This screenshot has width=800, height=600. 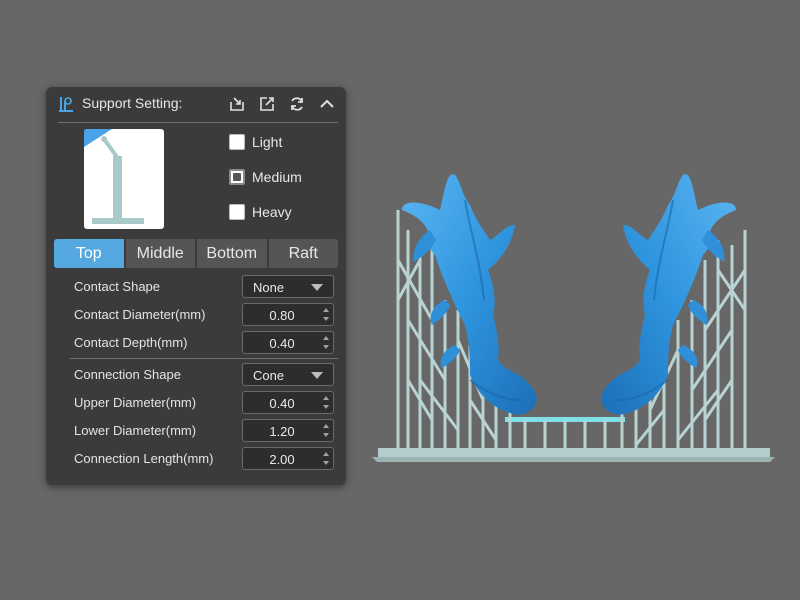 What do you see at coordinates (237, 142) in the screenshot?
I see `light-checkbox` at bounding box center [237, 142].